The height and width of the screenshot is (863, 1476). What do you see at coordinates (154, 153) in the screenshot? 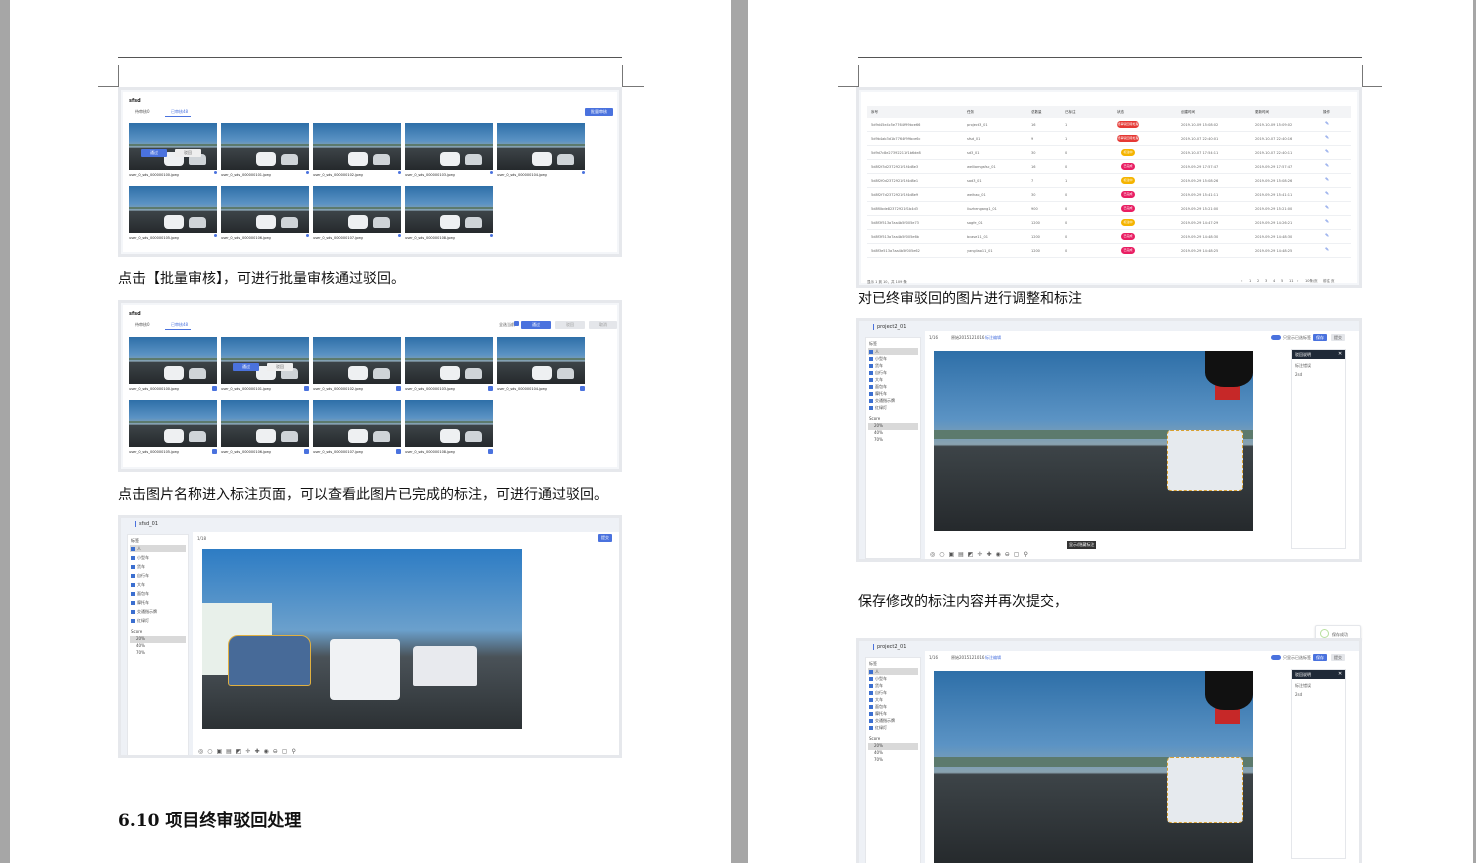
I see `pass-button: 通过` at bounding box center [154, 153].